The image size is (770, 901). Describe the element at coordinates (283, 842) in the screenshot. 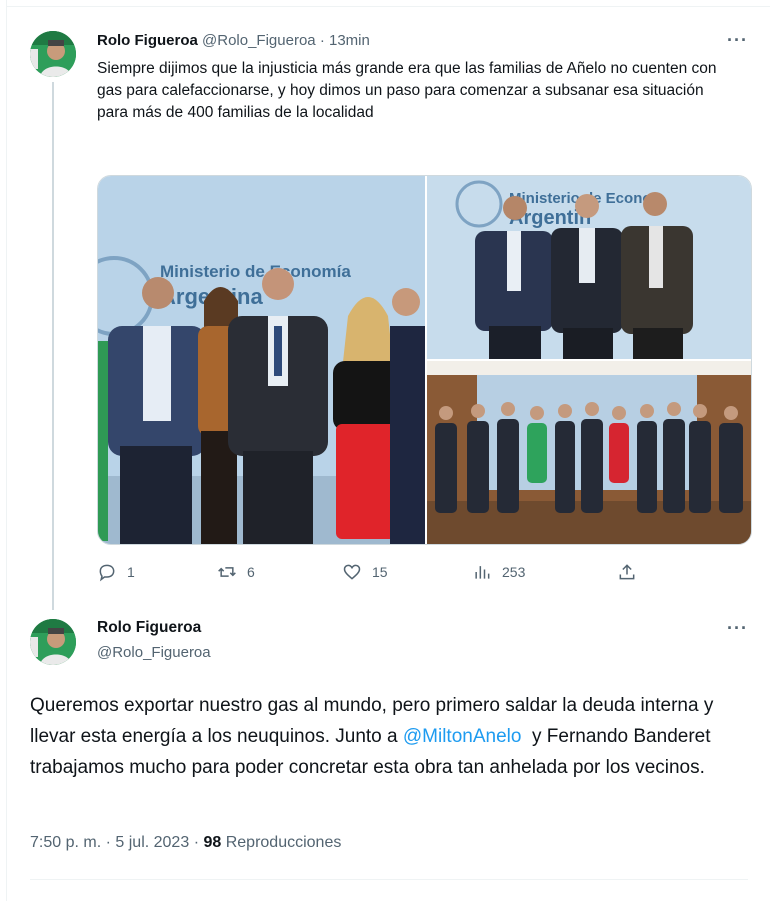

I see `views-label: Reproducciones` at that location.